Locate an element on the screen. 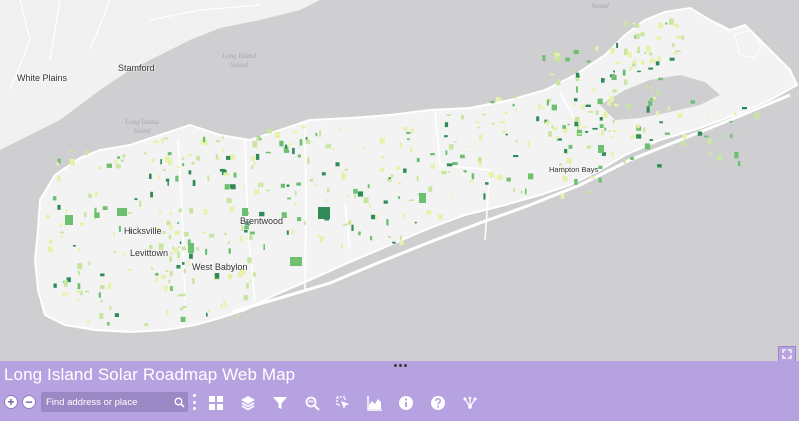 The image size is (799, 421). fullscreen-button is located at coordinates (787, 353).